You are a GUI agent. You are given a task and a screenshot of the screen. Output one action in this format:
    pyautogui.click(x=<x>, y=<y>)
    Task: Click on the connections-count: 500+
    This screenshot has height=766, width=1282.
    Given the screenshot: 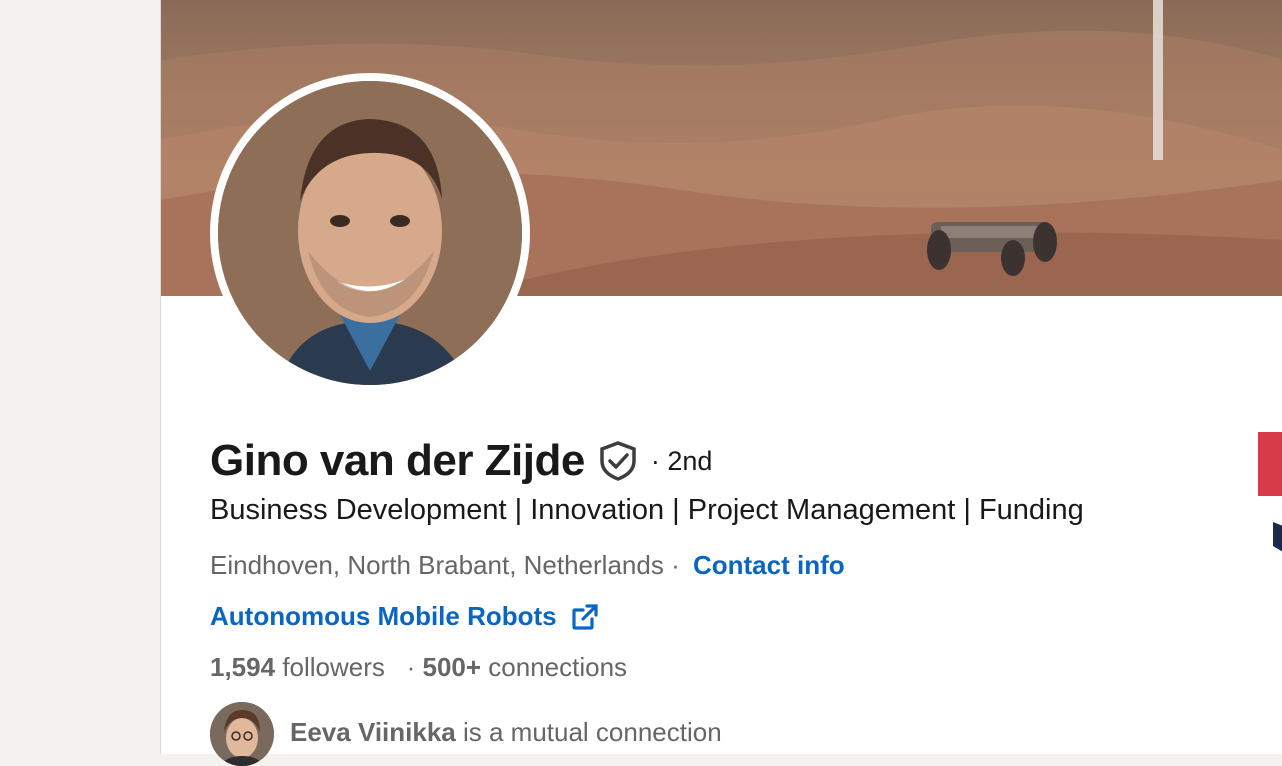 What is the action you would take?
    pyautogui.click(x=451, y=667)
    